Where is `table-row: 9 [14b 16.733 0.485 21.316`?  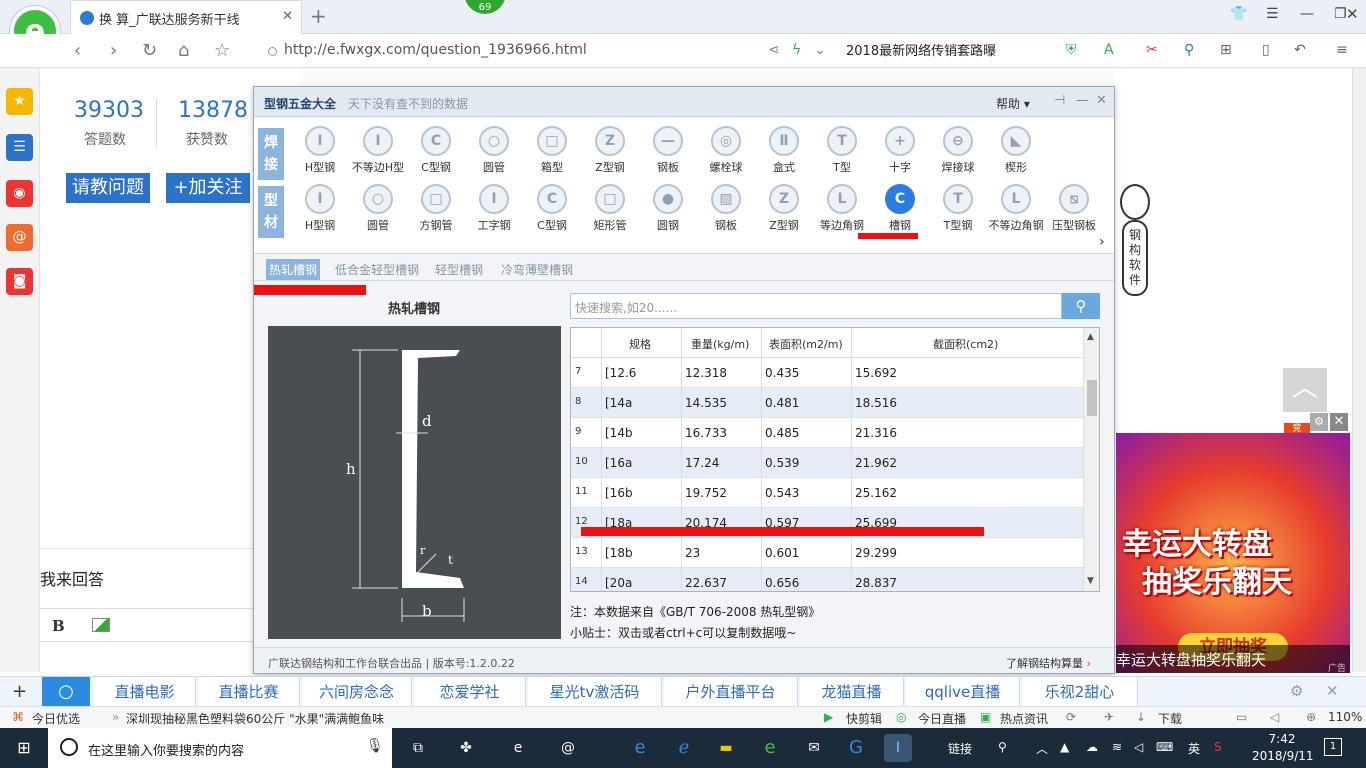 table-row: 9 [14b 16.733 0.485 21.316 is located at coordinates (827, 433).